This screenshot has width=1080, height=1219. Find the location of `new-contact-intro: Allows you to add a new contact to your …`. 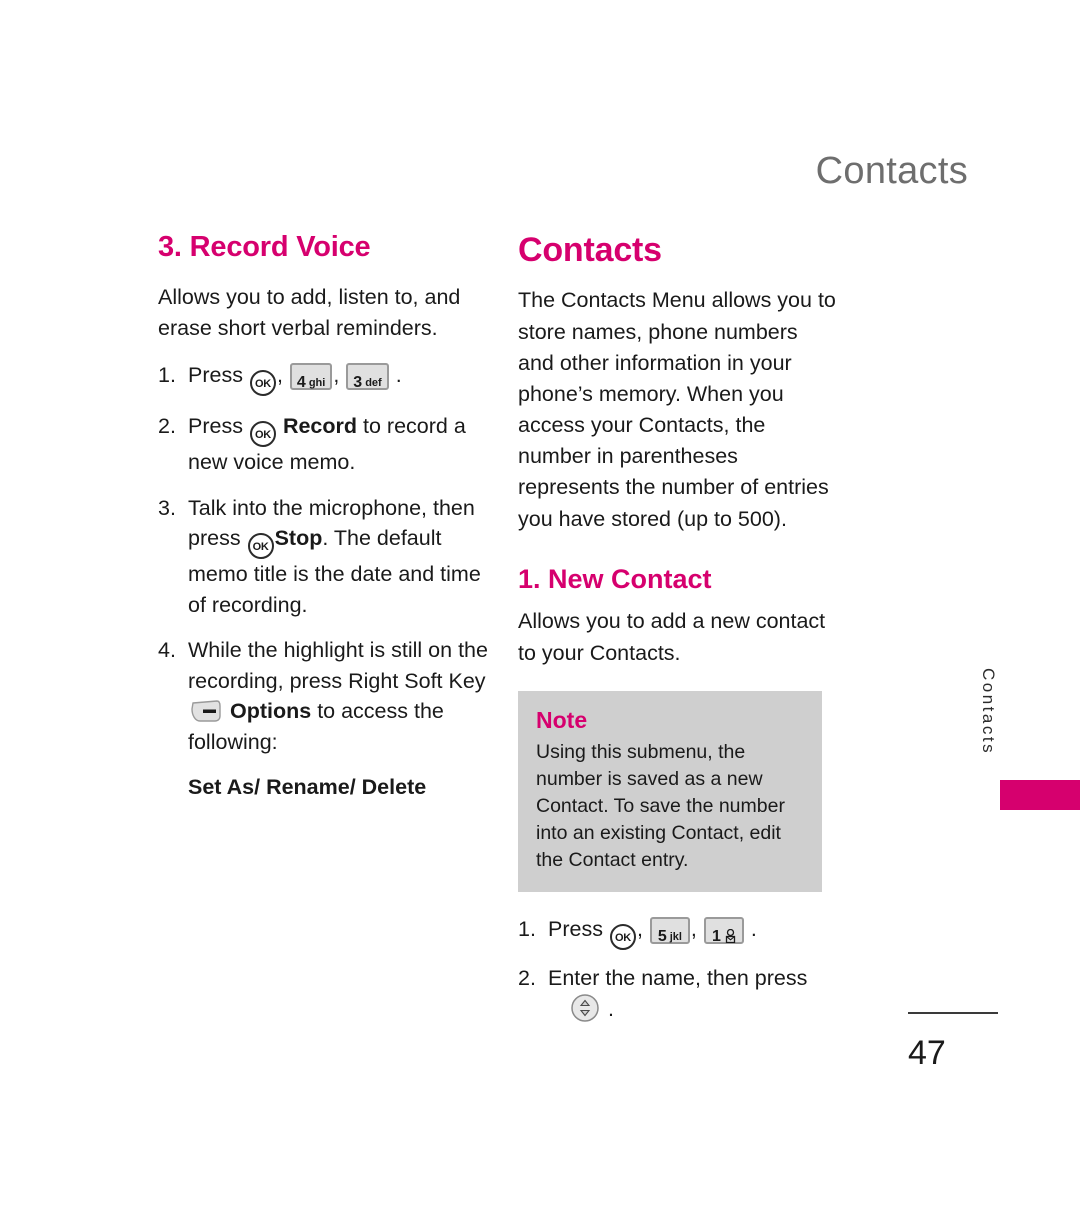

new-contact-intro: Allows you to add a new contact to your … is located at coordinates (672, 637).